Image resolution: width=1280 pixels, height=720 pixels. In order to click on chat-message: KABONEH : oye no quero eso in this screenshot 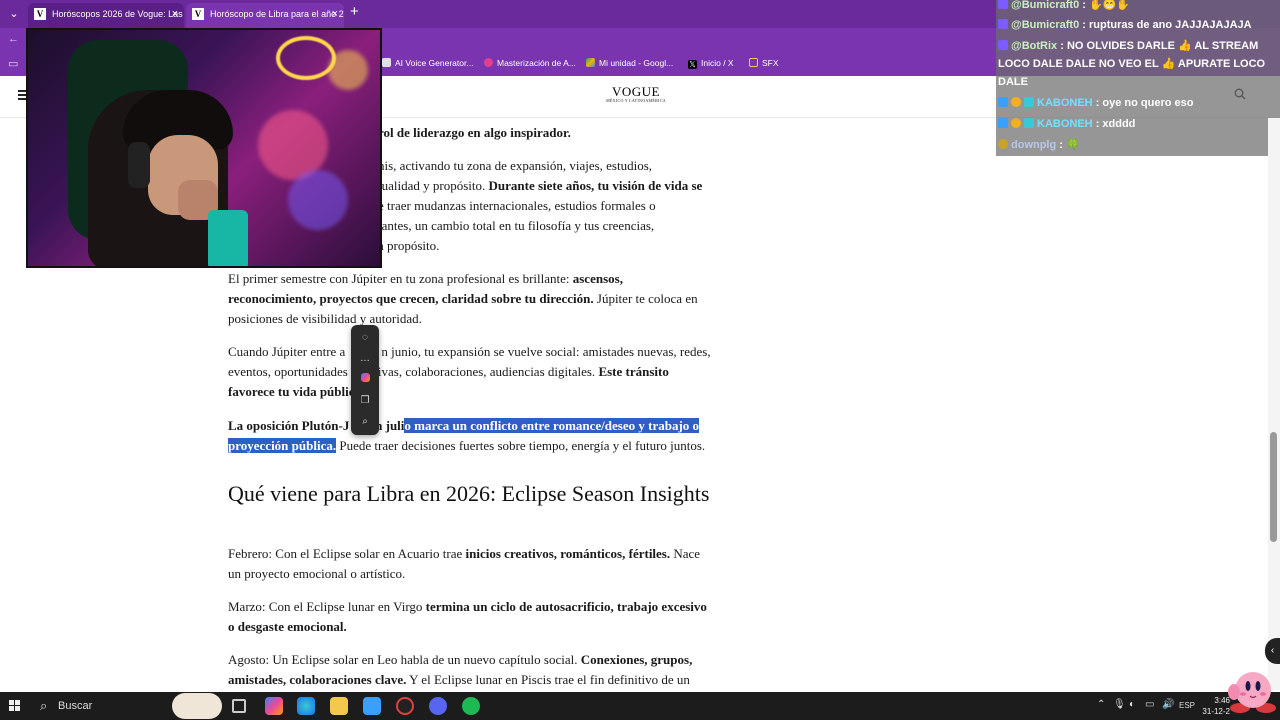, I will do `click(1138, 103)`.